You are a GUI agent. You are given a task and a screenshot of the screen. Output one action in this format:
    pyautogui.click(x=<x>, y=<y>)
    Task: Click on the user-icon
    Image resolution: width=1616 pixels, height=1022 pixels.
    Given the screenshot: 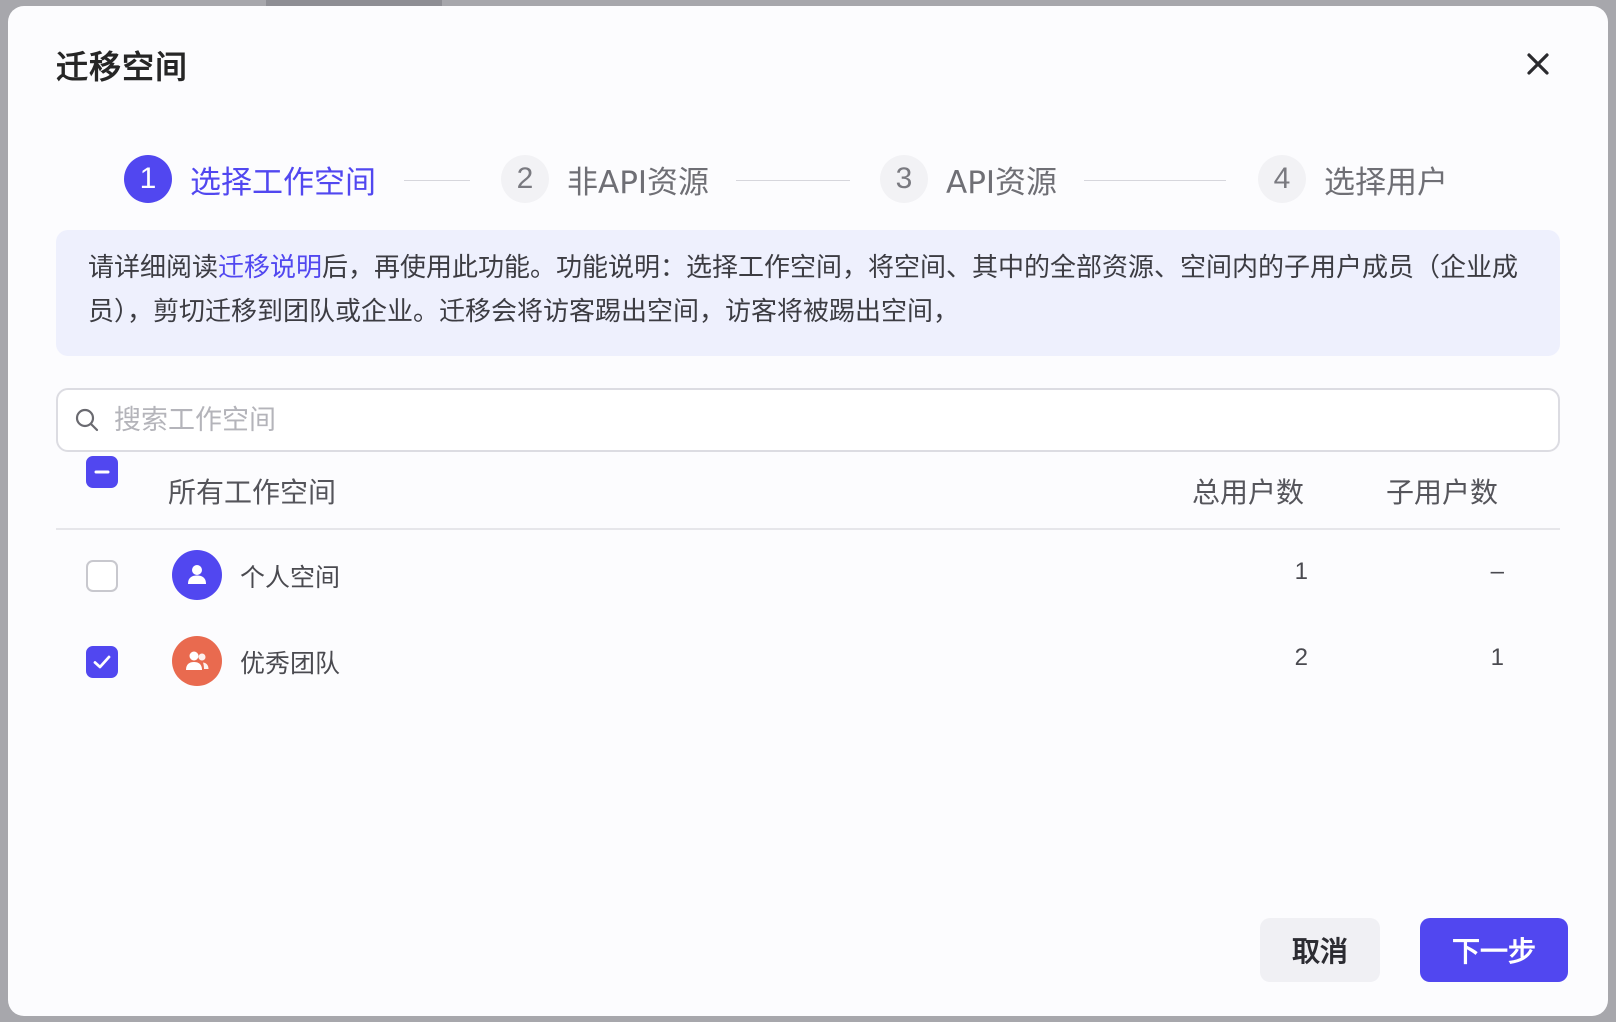 What is the action you would take?
    pyautogui.click(x=197, y=574)
    